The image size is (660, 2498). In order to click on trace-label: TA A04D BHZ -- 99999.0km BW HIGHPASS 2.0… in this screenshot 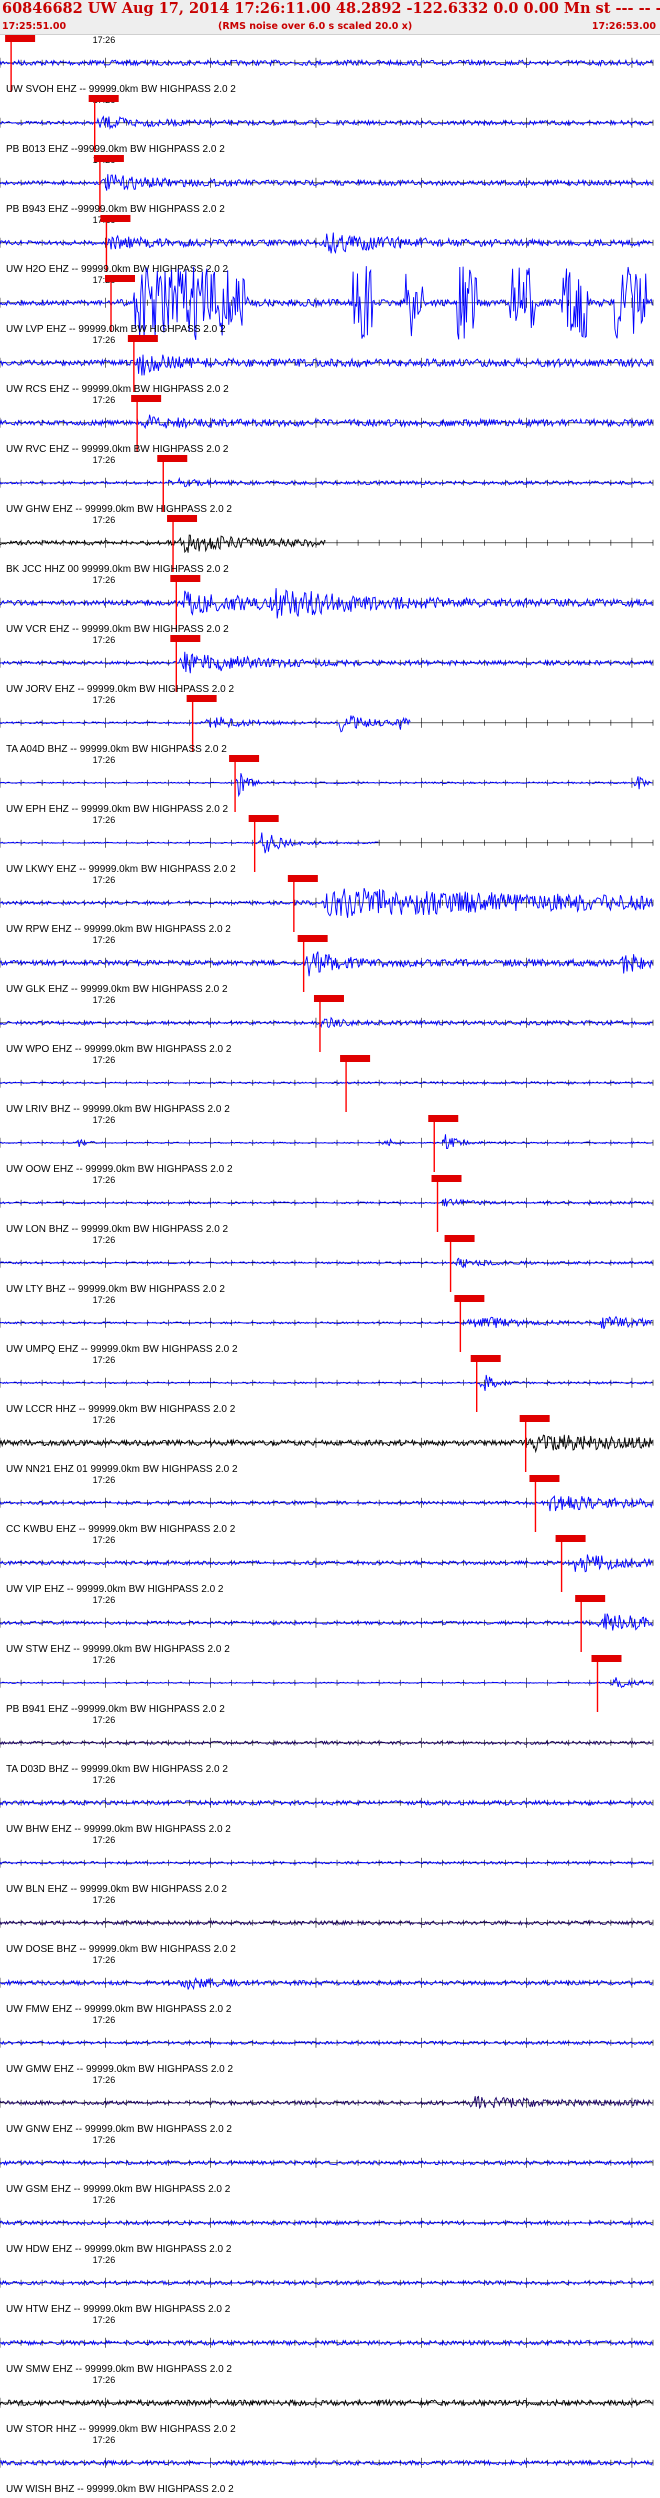, I will do `click(116, 749)`.